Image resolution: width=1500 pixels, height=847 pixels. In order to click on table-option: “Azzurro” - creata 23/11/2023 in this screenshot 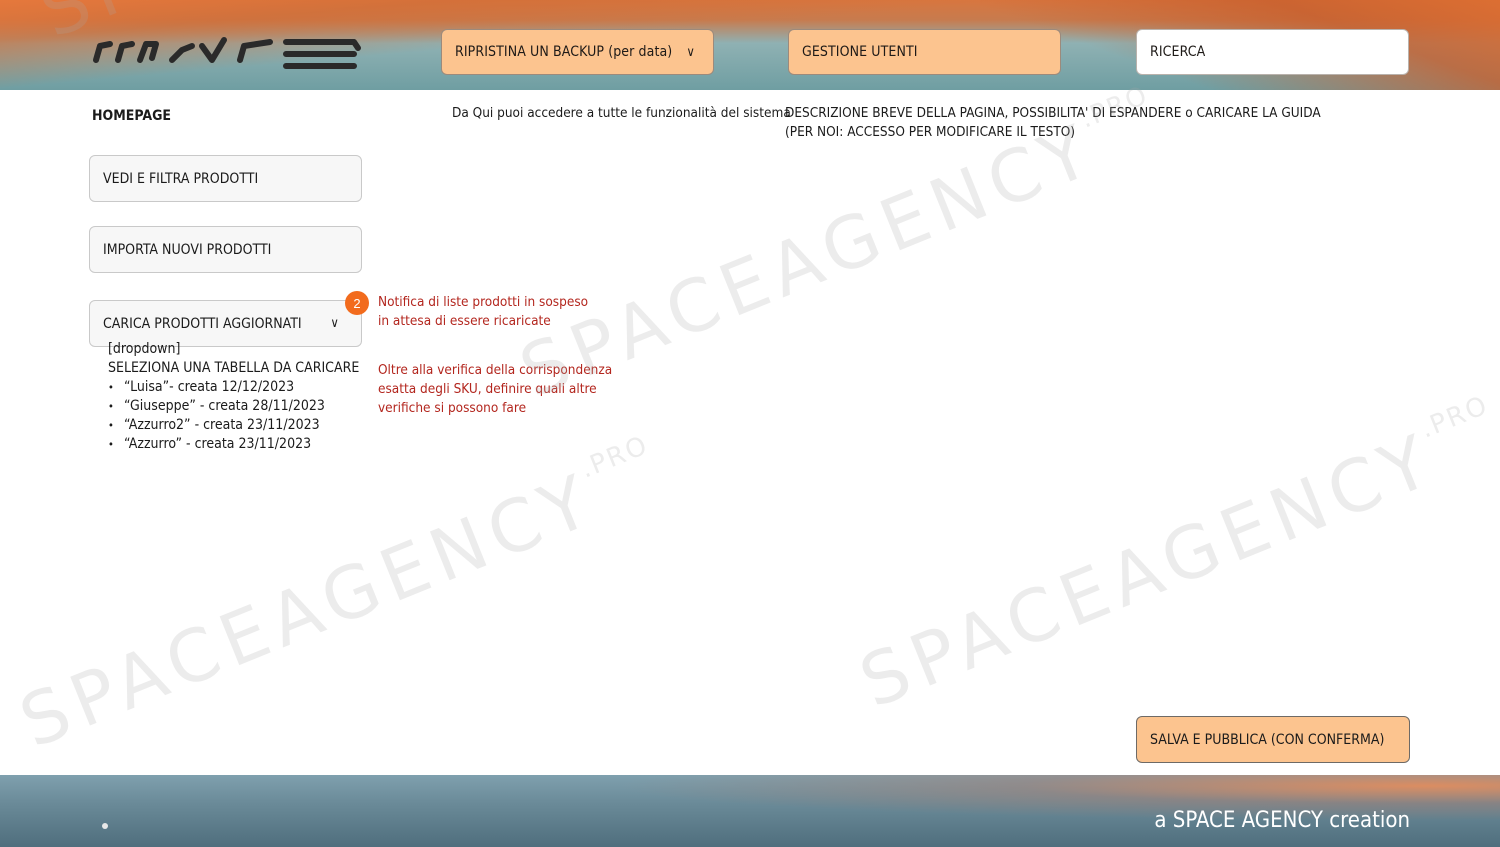, I will do `click(233, 444)`.